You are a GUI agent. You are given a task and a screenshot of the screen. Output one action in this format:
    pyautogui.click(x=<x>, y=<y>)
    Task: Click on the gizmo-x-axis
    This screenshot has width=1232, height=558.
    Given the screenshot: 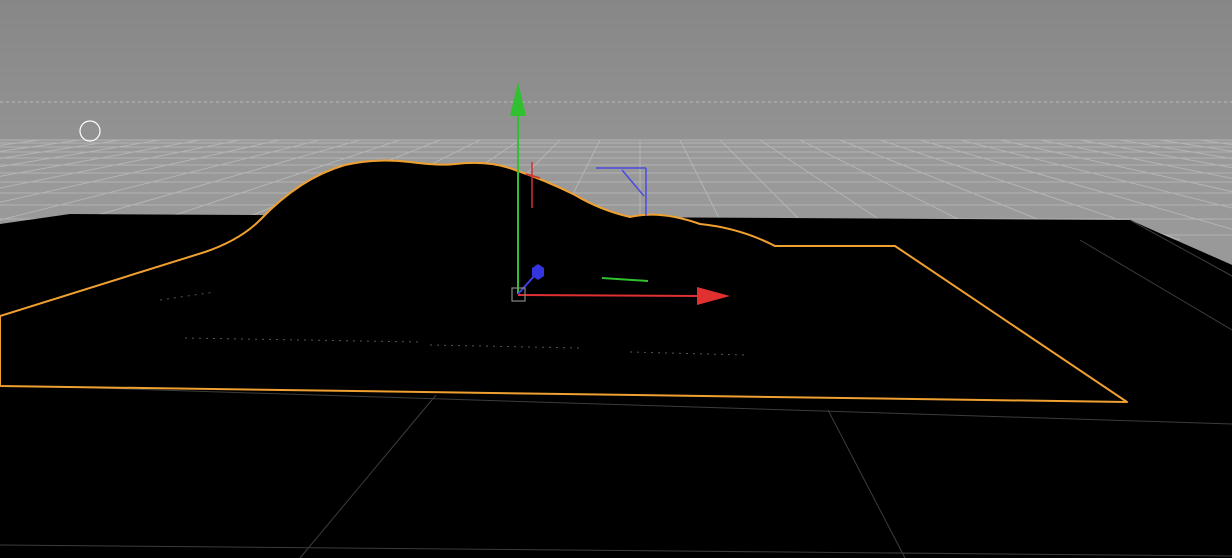 What is the action you would take?
    pyautogui.click(x=609, y=295)
    